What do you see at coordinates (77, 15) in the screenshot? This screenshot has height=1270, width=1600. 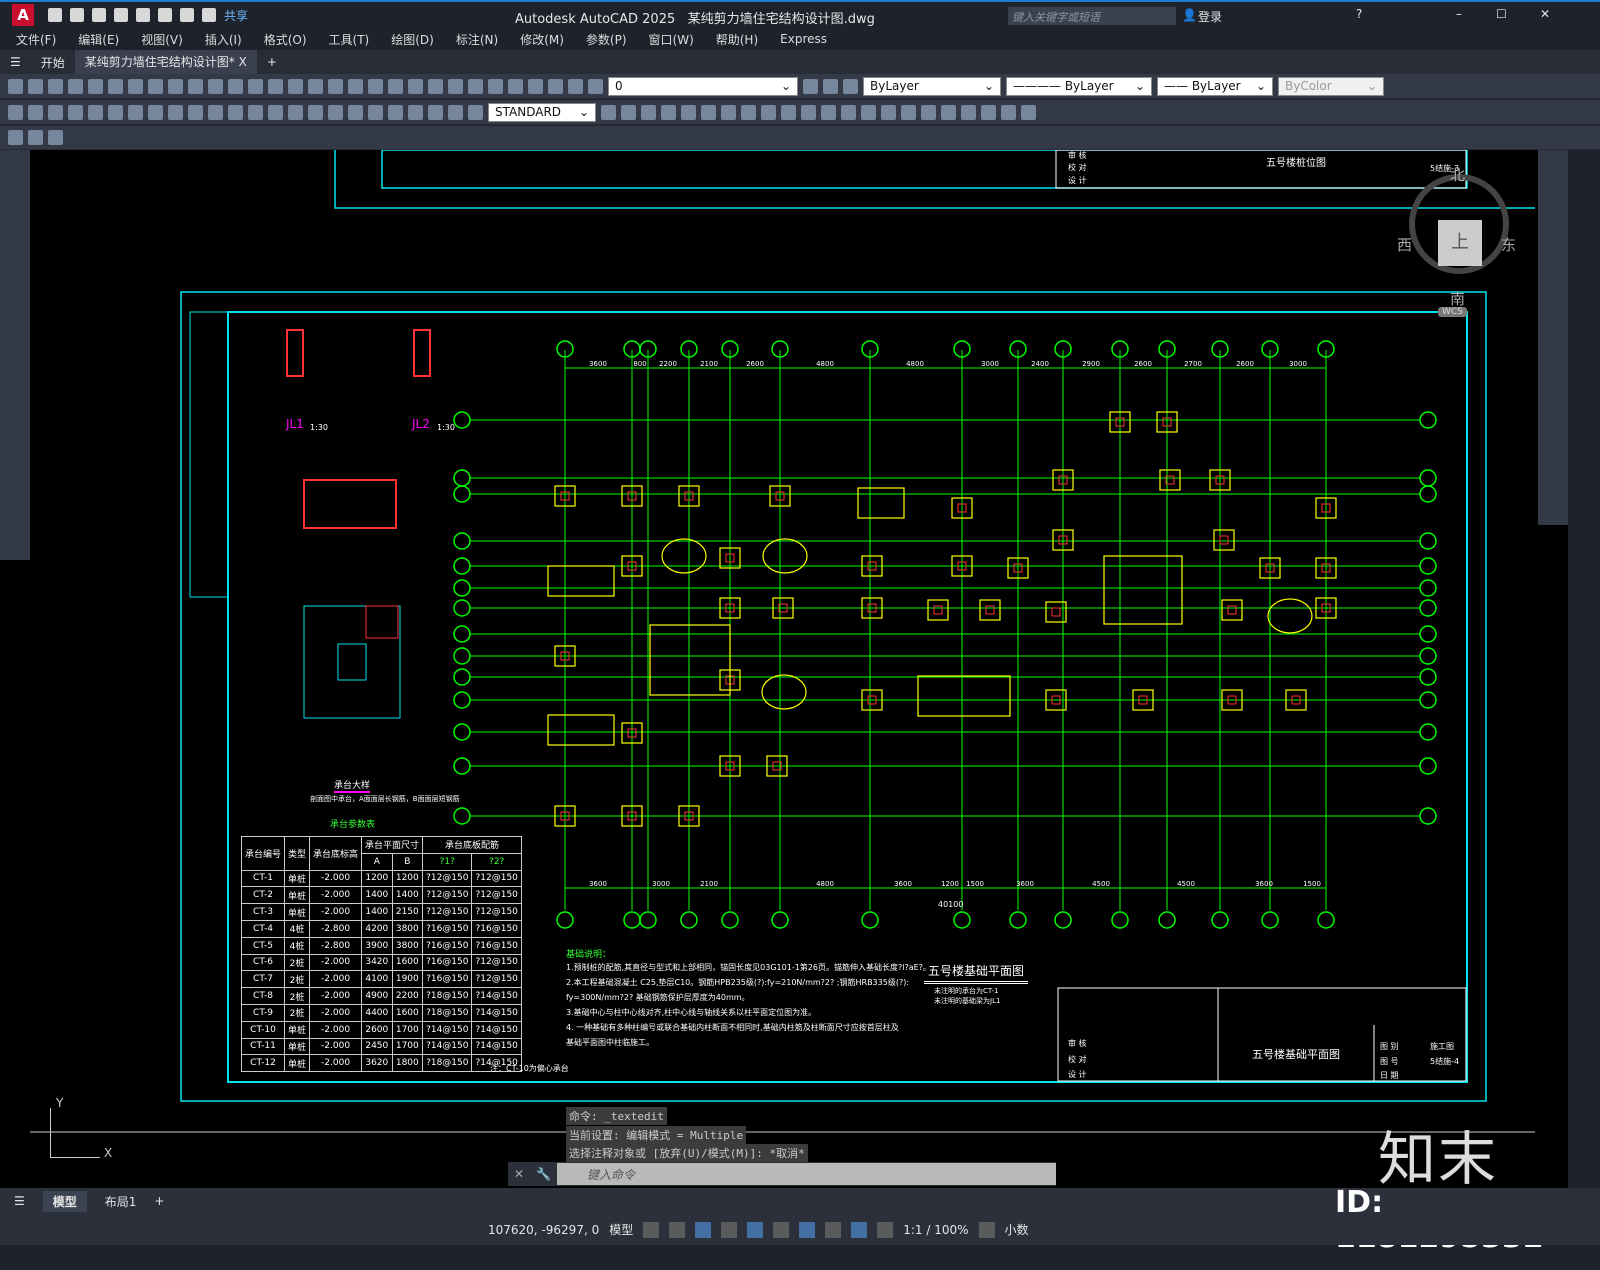 I see `open-icon` at bounding box center [77, 15].